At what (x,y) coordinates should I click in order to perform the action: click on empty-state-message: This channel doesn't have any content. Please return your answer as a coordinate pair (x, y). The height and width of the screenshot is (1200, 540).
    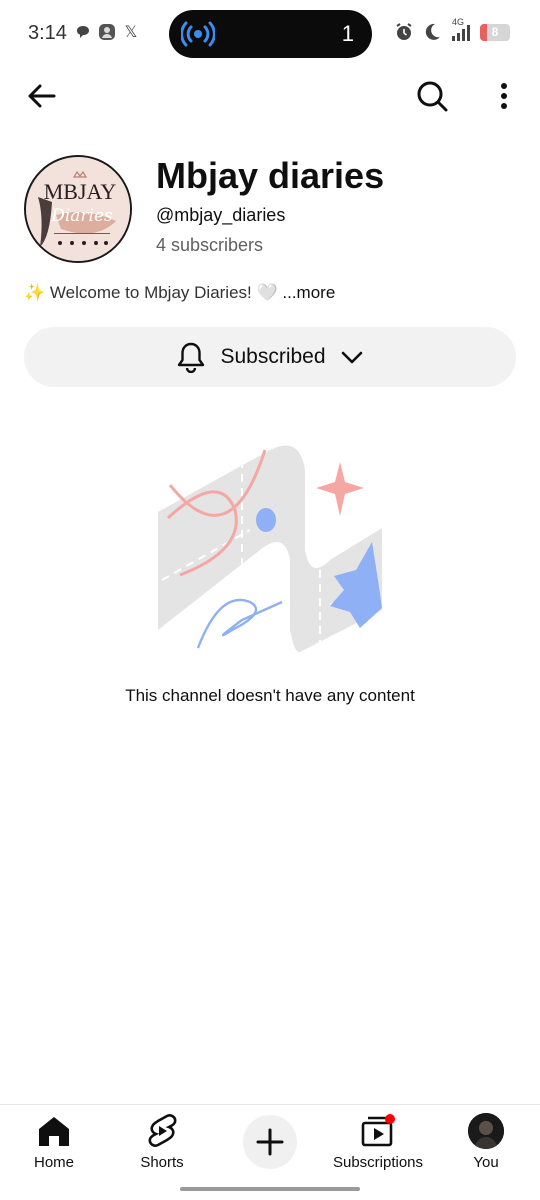
    Looking at the image, I should click on (270, 695).